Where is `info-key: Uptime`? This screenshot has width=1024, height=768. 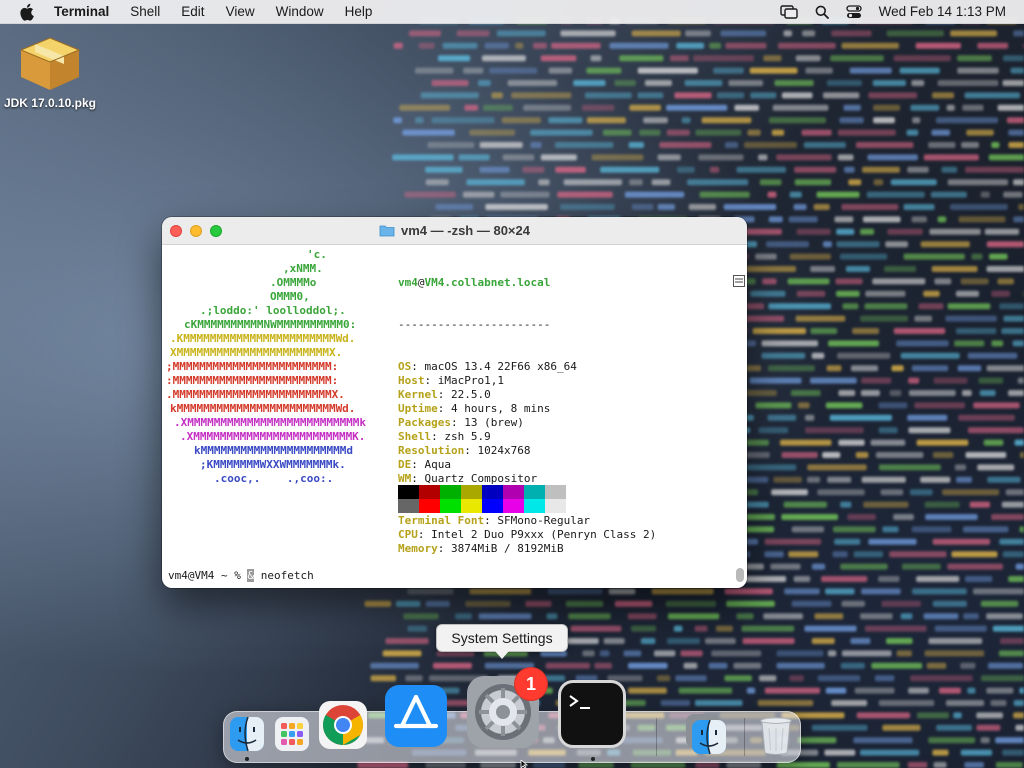
info-key: Uptime is located at coordinates (418, 408).